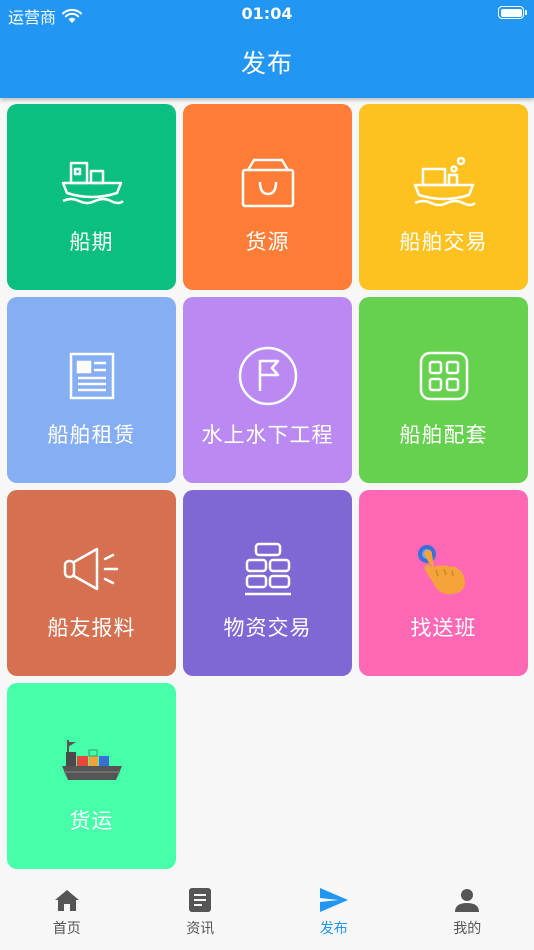 The image size is (534, 950). Describe the element at coordinates (441, 570) in the screenshot. I see `tap-hand-icon` at that location.